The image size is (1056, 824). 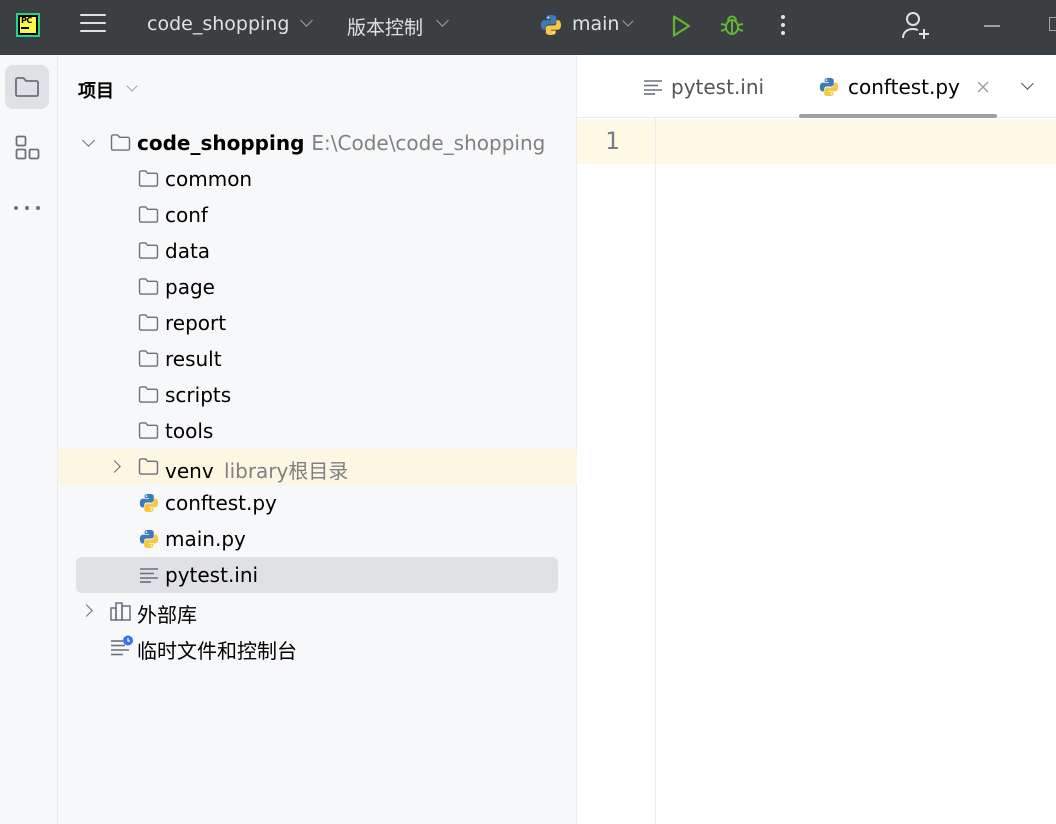 I want to click on tree-row-folder: result, so click(x=317, y=359).